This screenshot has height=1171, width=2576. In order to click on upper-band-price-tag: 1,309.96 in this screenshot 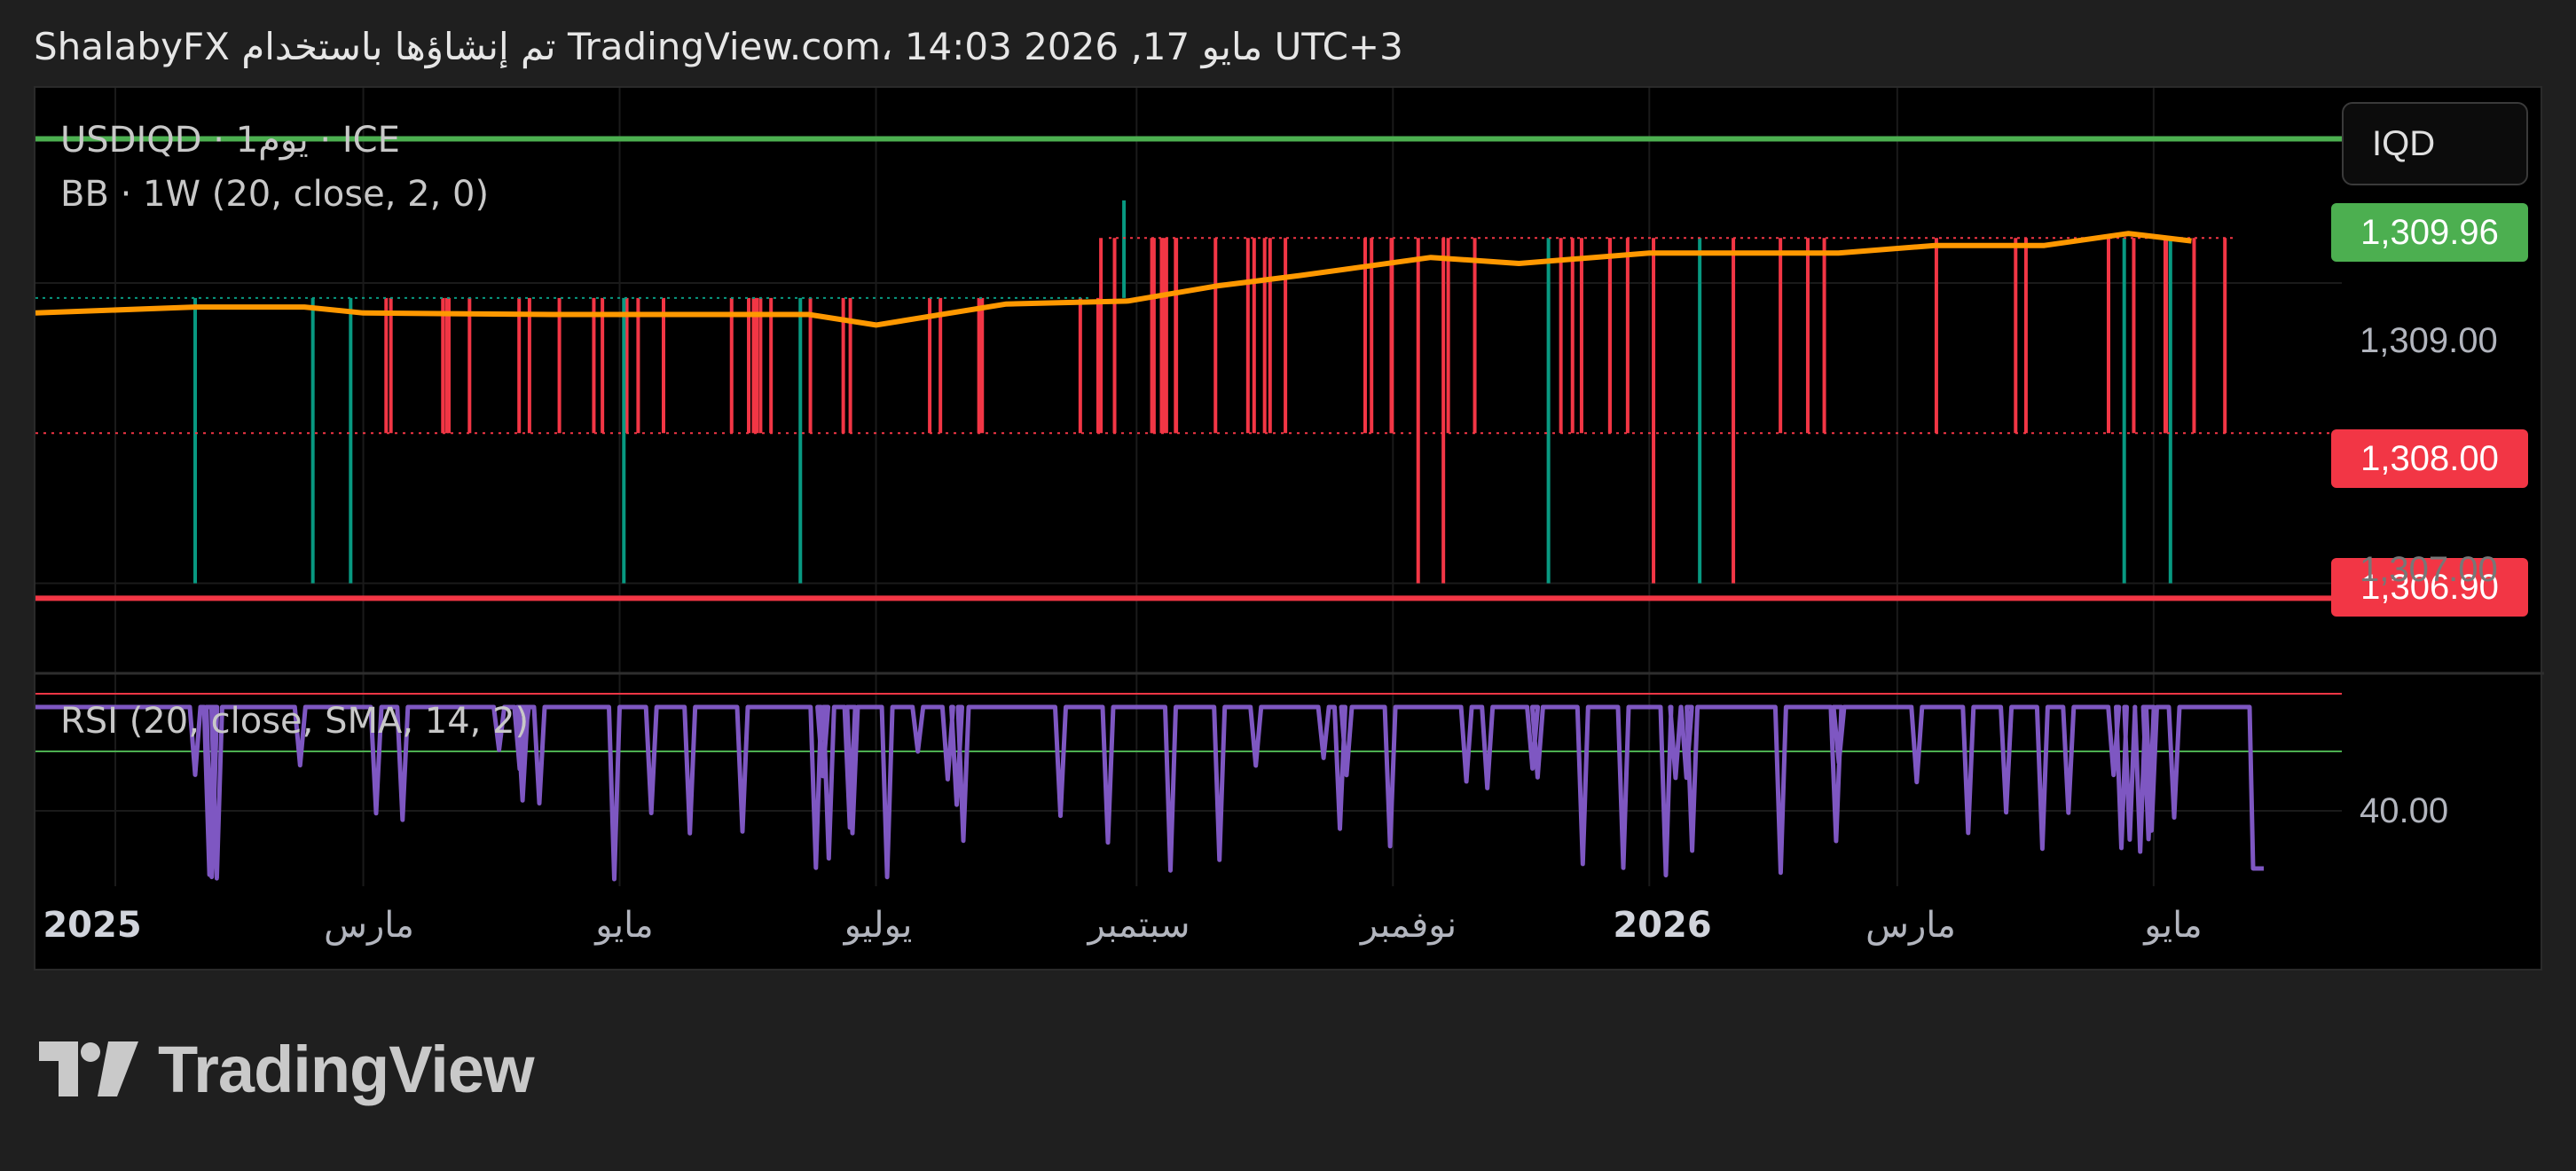, I will do `click(2429, 233)`.